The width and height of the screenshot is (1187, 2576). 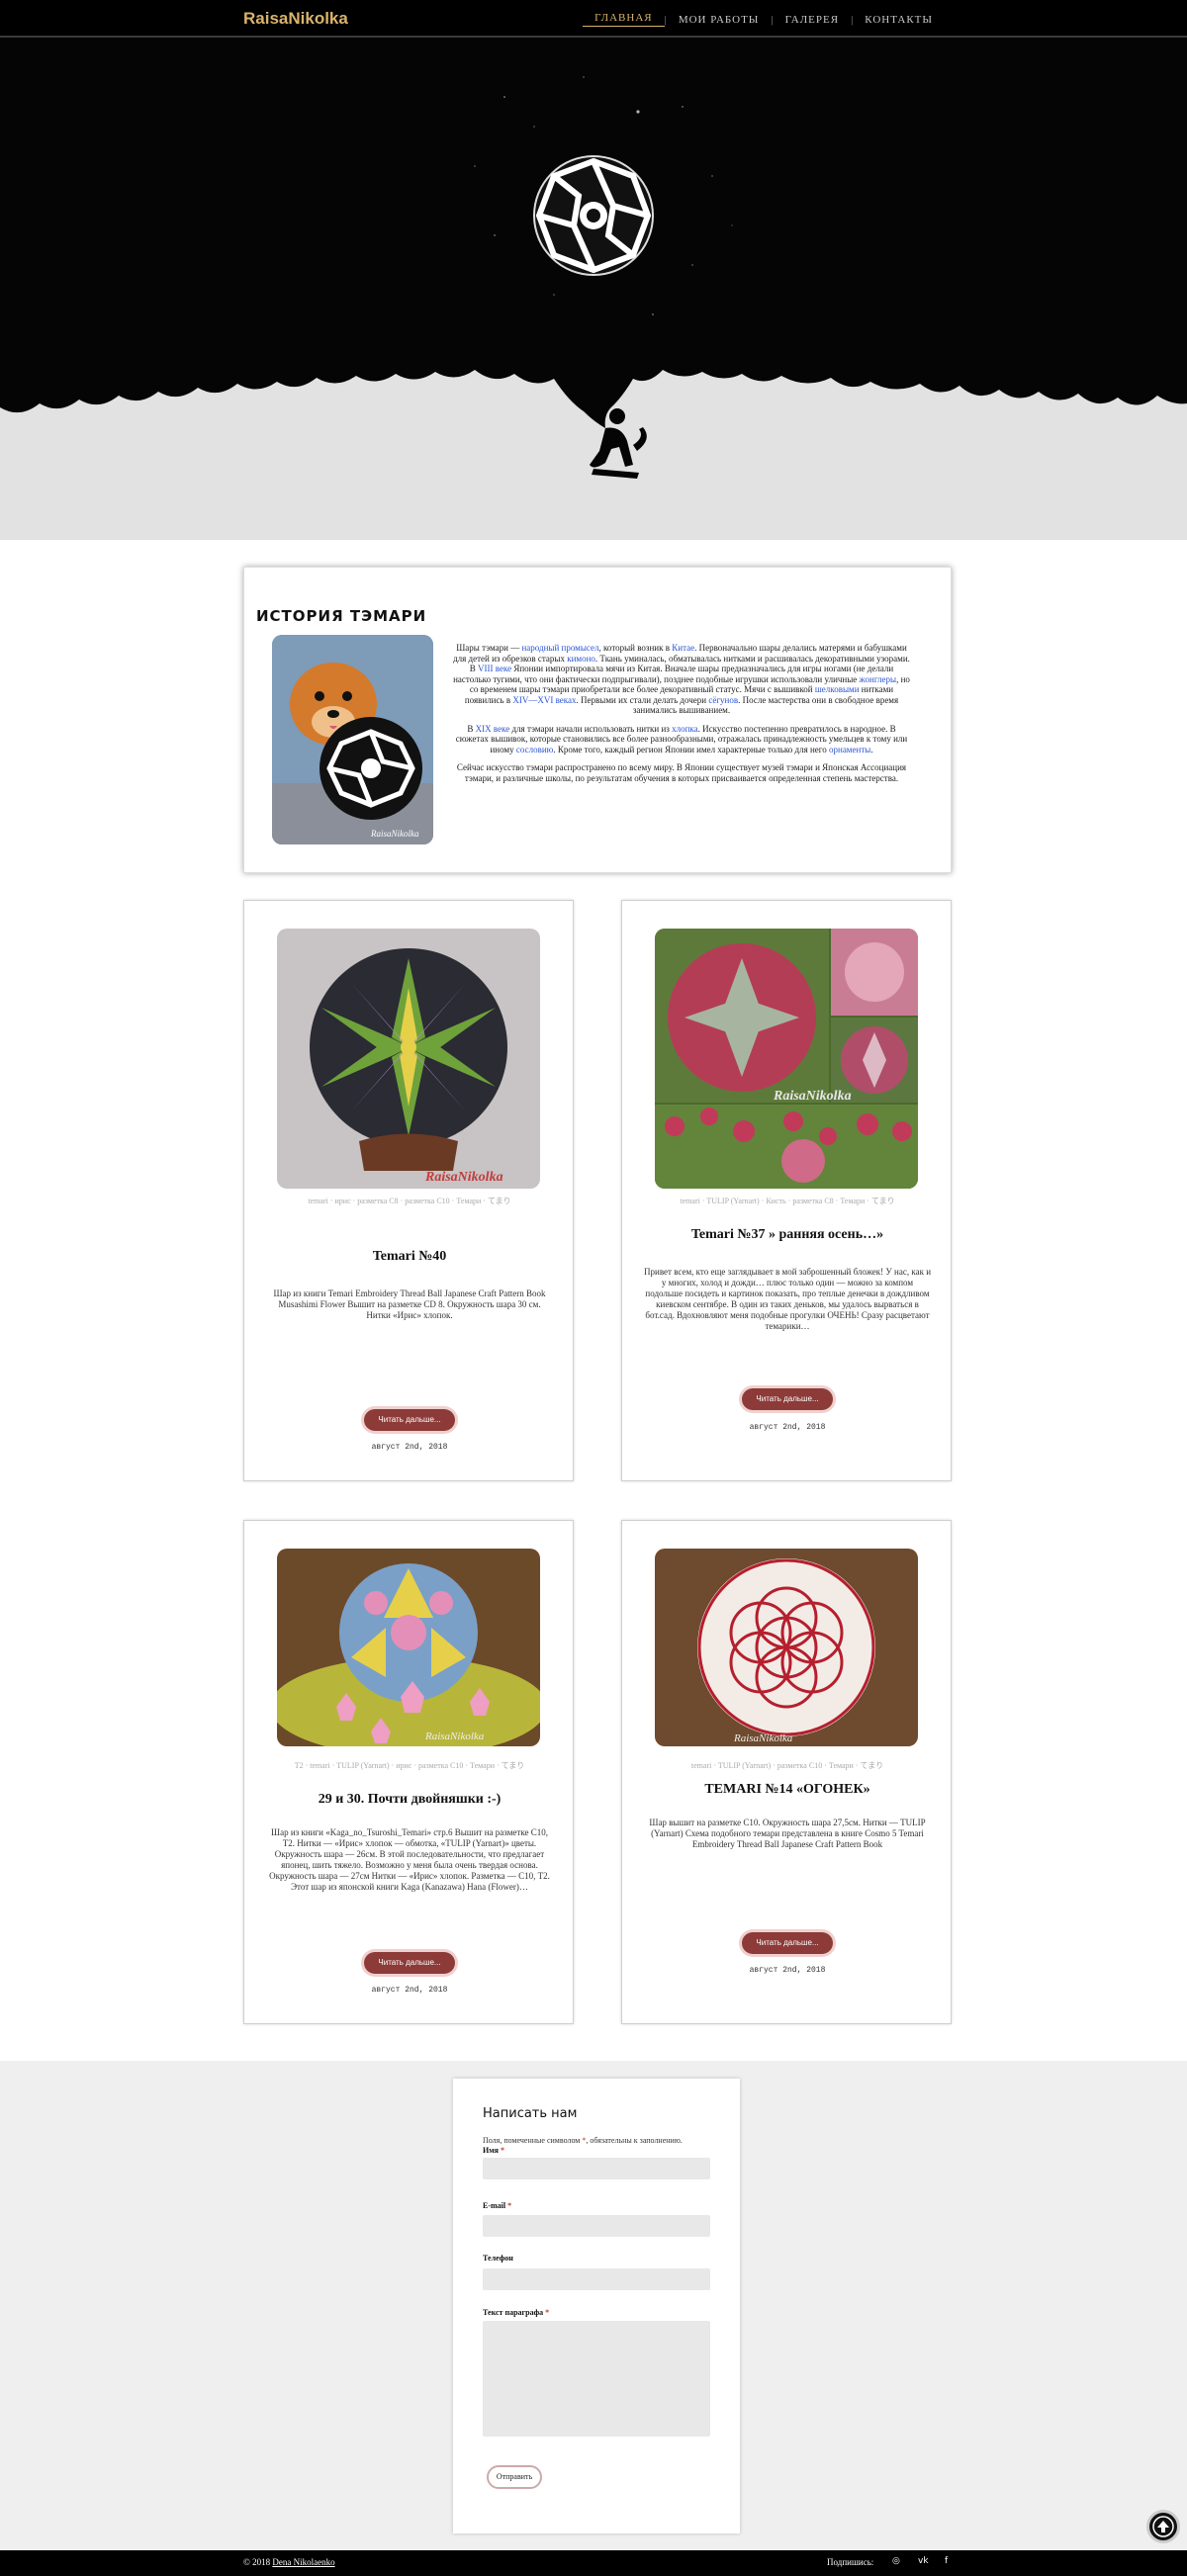 What do you see at coordinates (850, 2562) in the screenshot?
I see `subscribe-label: Подпишись:` at bounding box center [850, 2562].